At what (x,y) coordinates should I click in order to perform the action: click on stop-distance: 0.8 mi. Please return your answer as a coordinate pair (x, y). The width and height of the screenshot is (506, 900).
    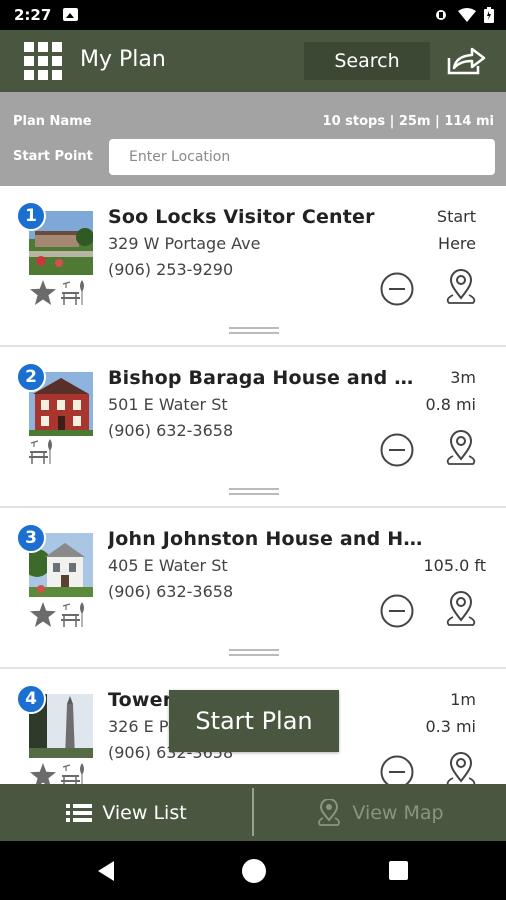
    Looking at the image, I should click on (450, 404).